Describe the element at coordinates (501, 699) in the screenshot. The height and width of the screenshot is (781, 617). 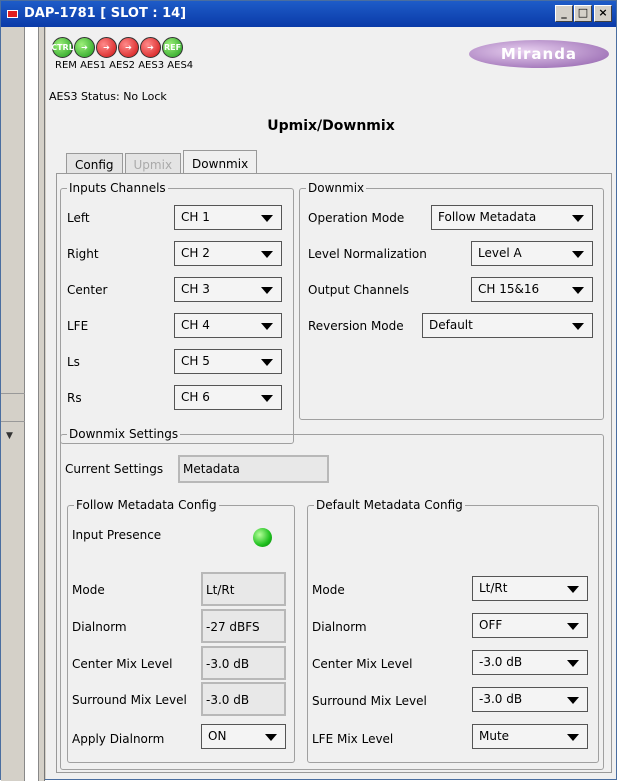
I see `default-surround-mix-value: -3.0 dB` at that location.